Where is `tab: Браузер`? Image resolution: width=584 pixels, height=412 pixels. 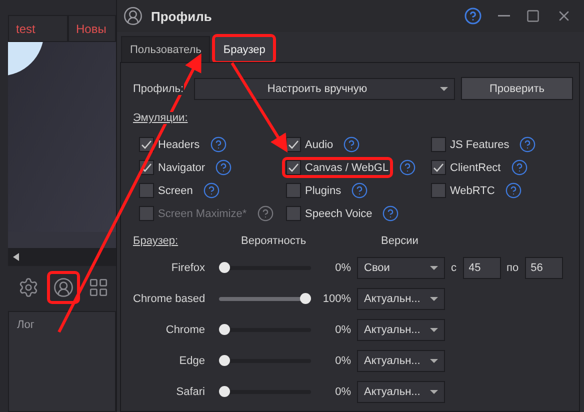 tab: Браузер is located at coordinates (244, 49).